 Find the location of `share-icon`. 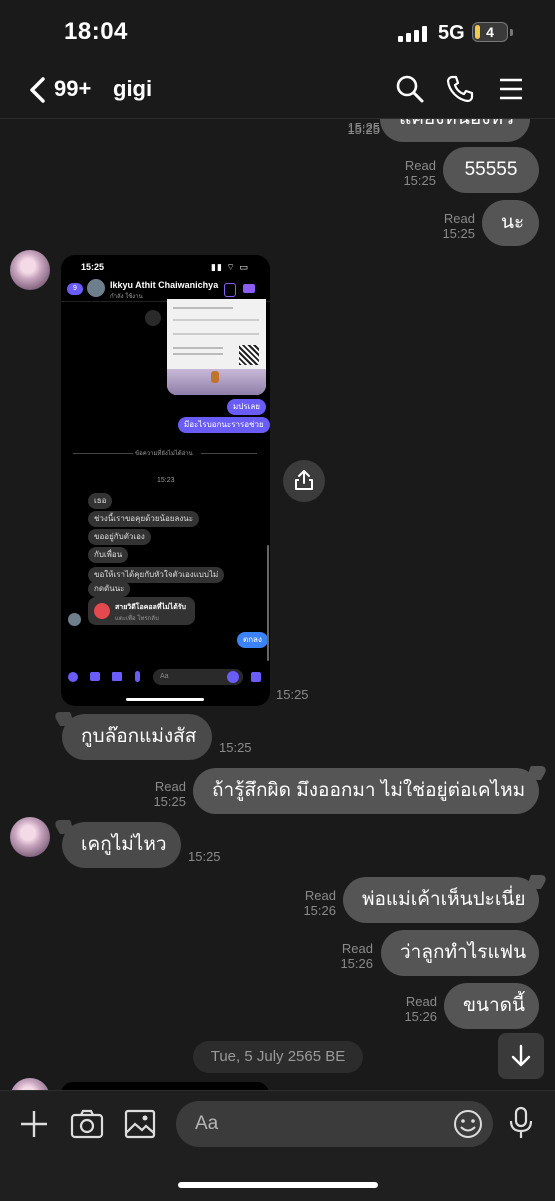

share-icon is located at coordinates (304, 480).